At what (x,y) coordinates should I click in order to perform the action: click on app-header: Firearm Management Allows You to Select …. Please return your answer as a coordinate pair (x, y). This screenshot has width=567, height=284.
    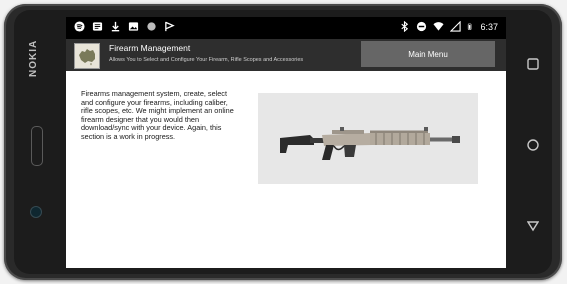
    Looking at the image, I should click on (286, 55).